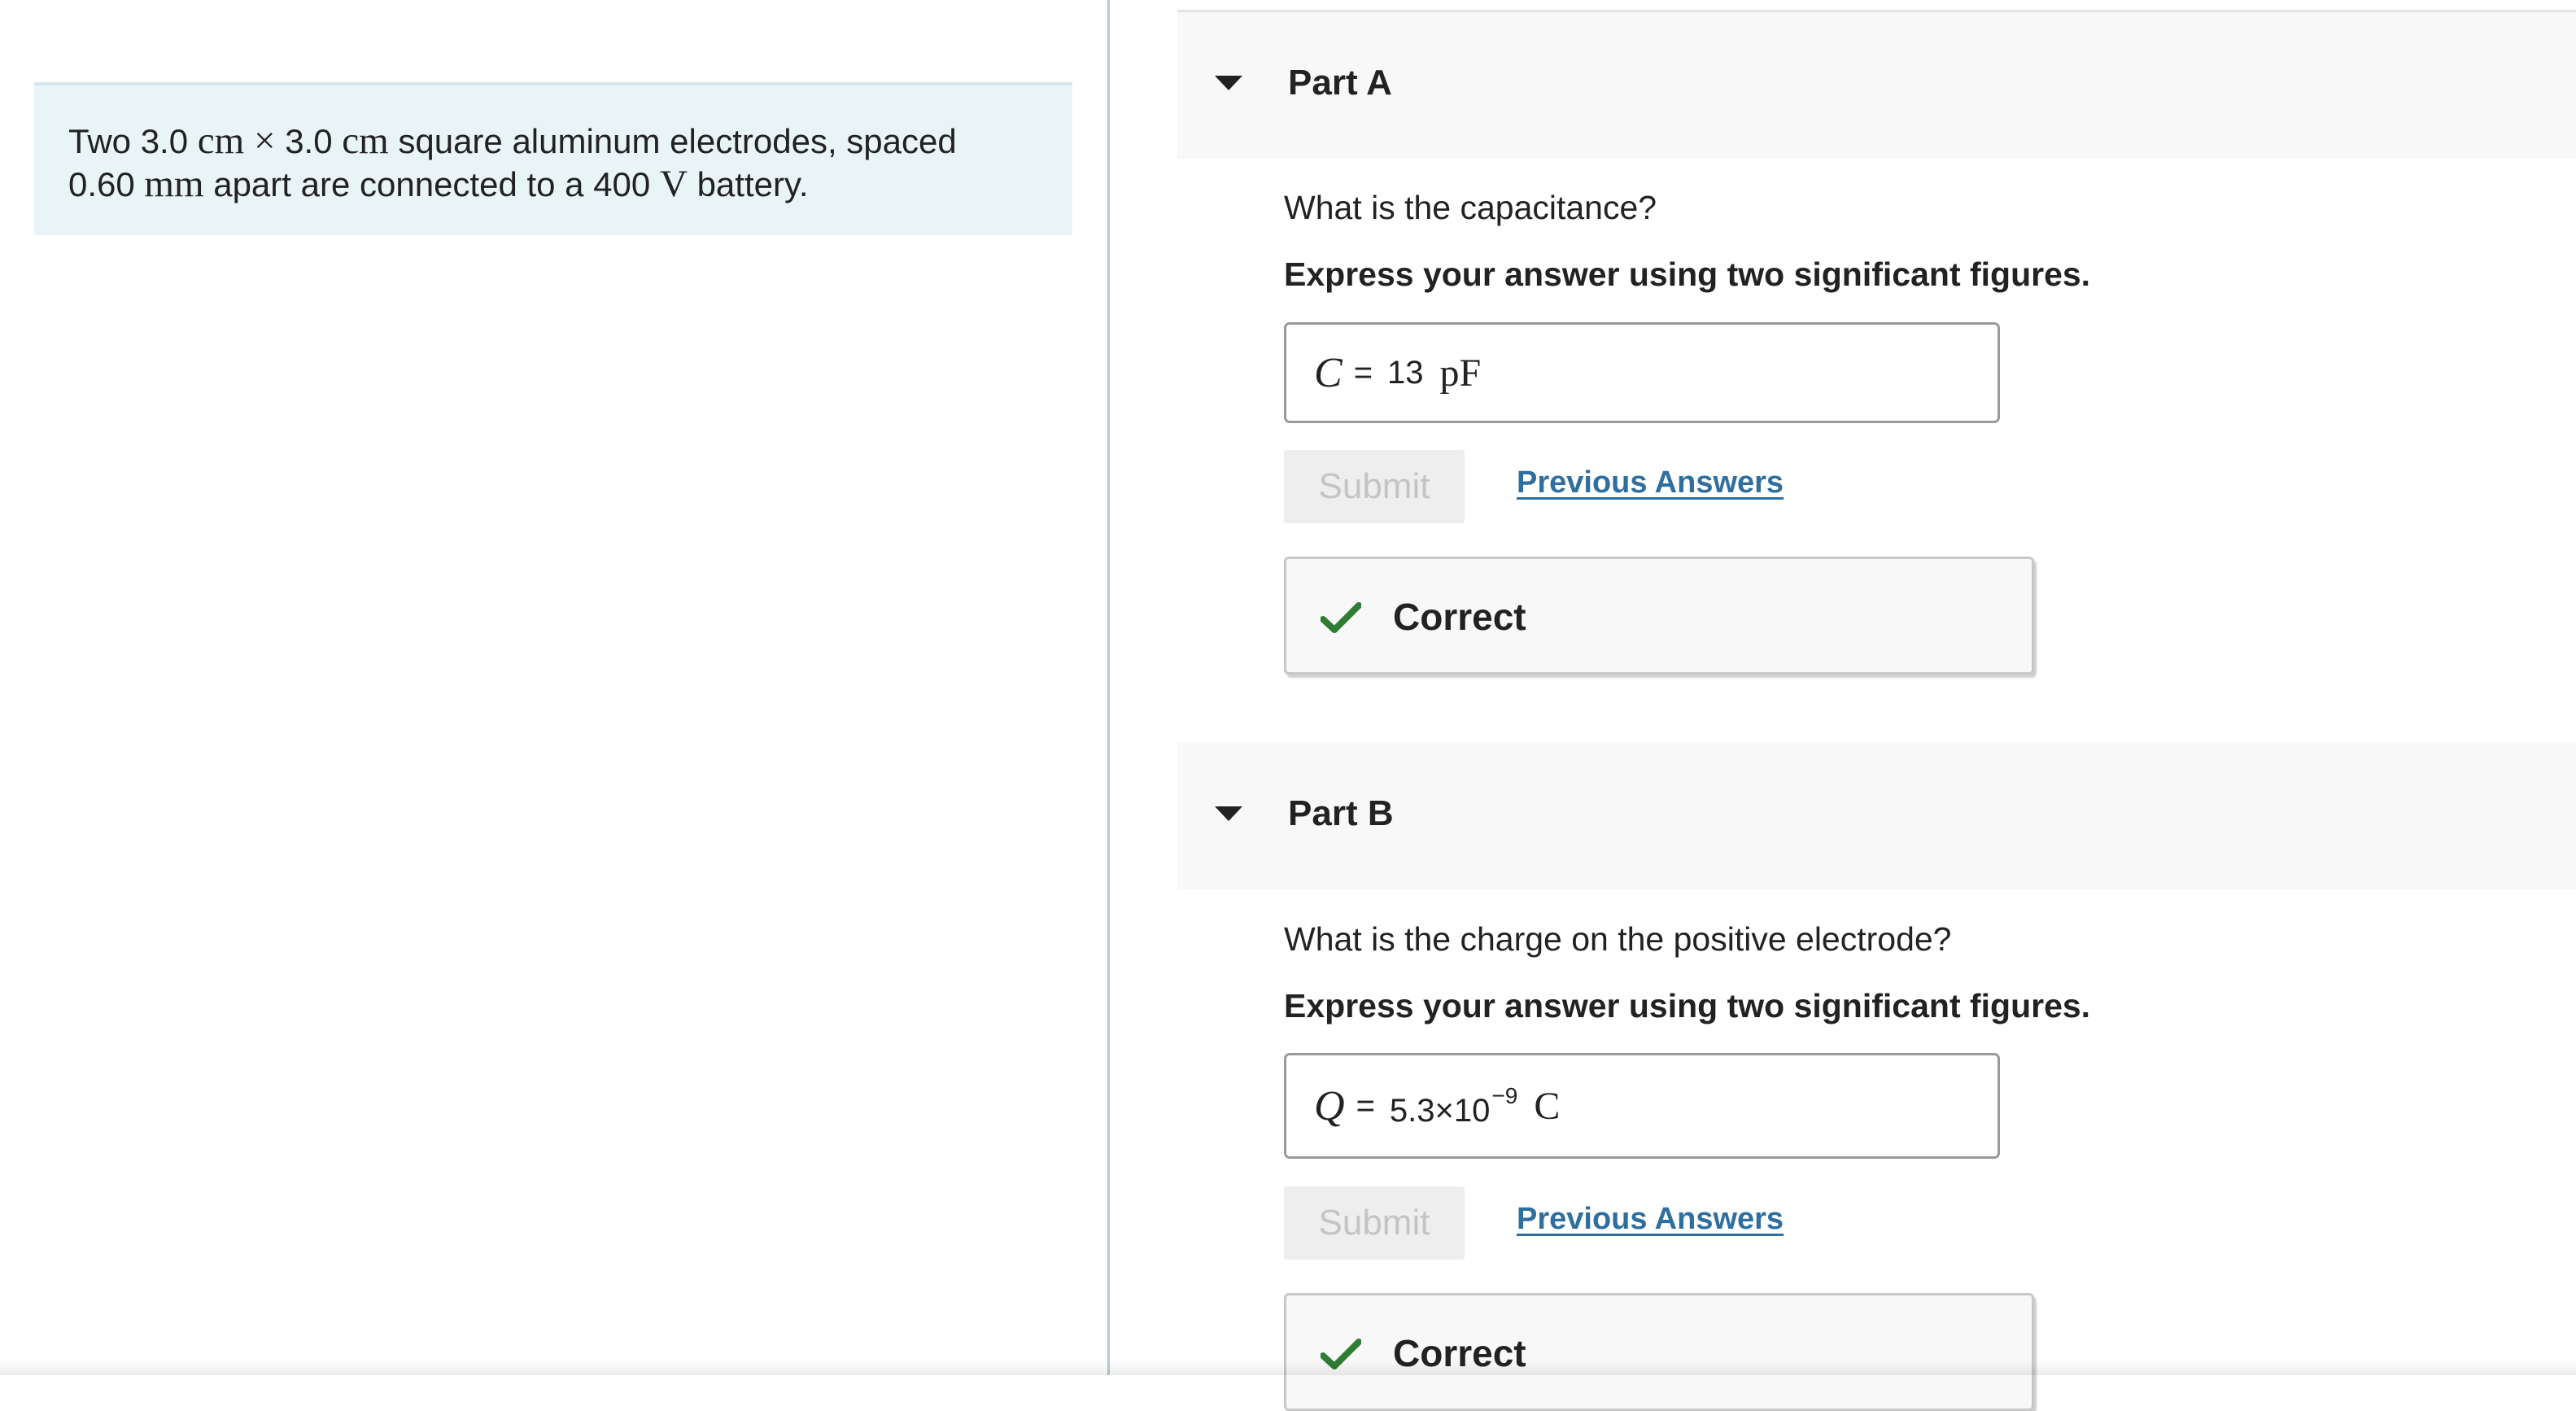  What do you see at coordinates (1288, 1368) in the screenshot?
I see `bottom-edge-shadow` at bounding box center [1288, 1368].